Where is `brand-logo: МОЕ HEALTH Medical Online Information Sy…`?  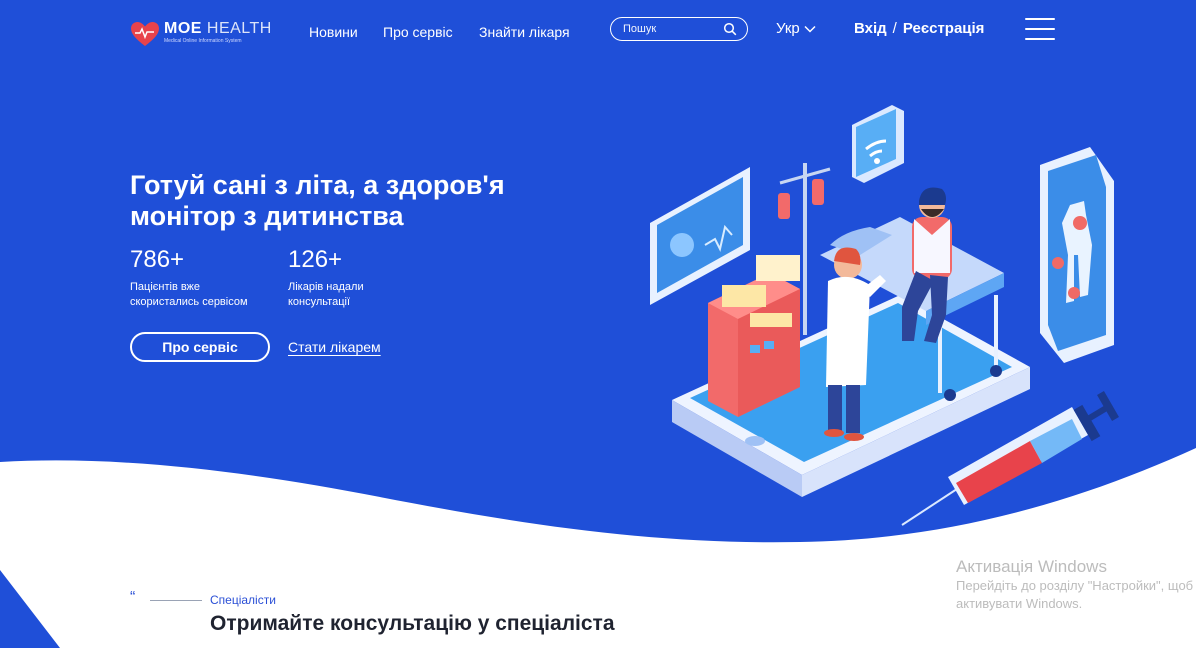
brand-logo: МОЕ HEALTH Medical Online Information Sy… is located at coordinates (205, 33).